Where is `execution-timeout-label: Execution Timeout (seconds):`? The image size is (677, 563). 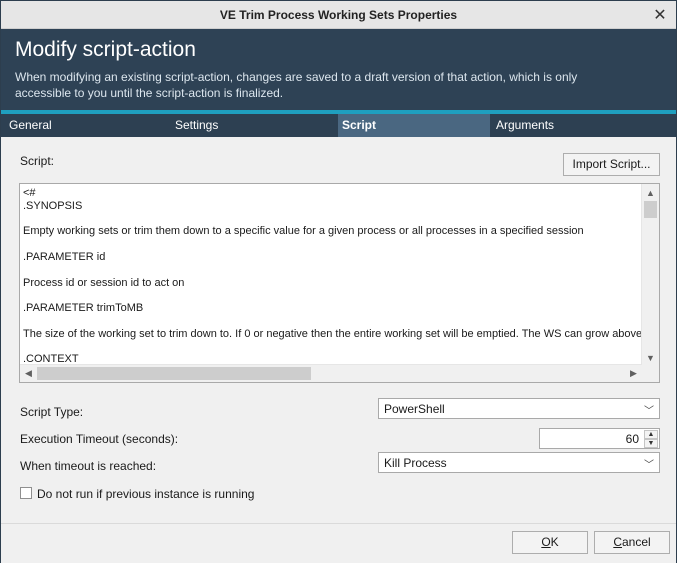 execution-timeout-label: Execution Timeout (seconds): is located at coordinates (99, 439).